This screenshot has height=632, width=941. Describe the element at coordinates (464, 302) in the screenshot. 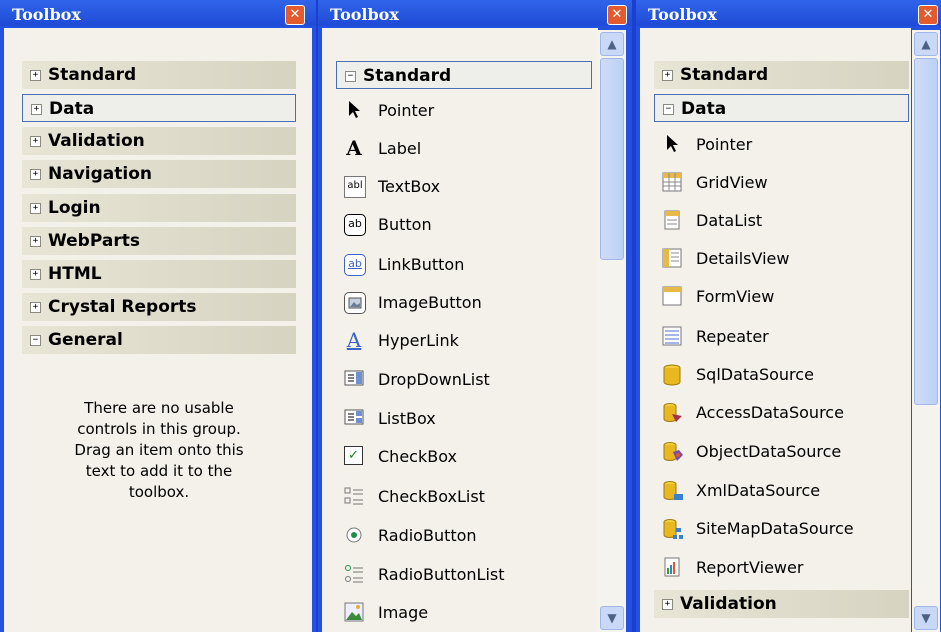

I see `tool-item-imagebutton: ImageButton` at that location.